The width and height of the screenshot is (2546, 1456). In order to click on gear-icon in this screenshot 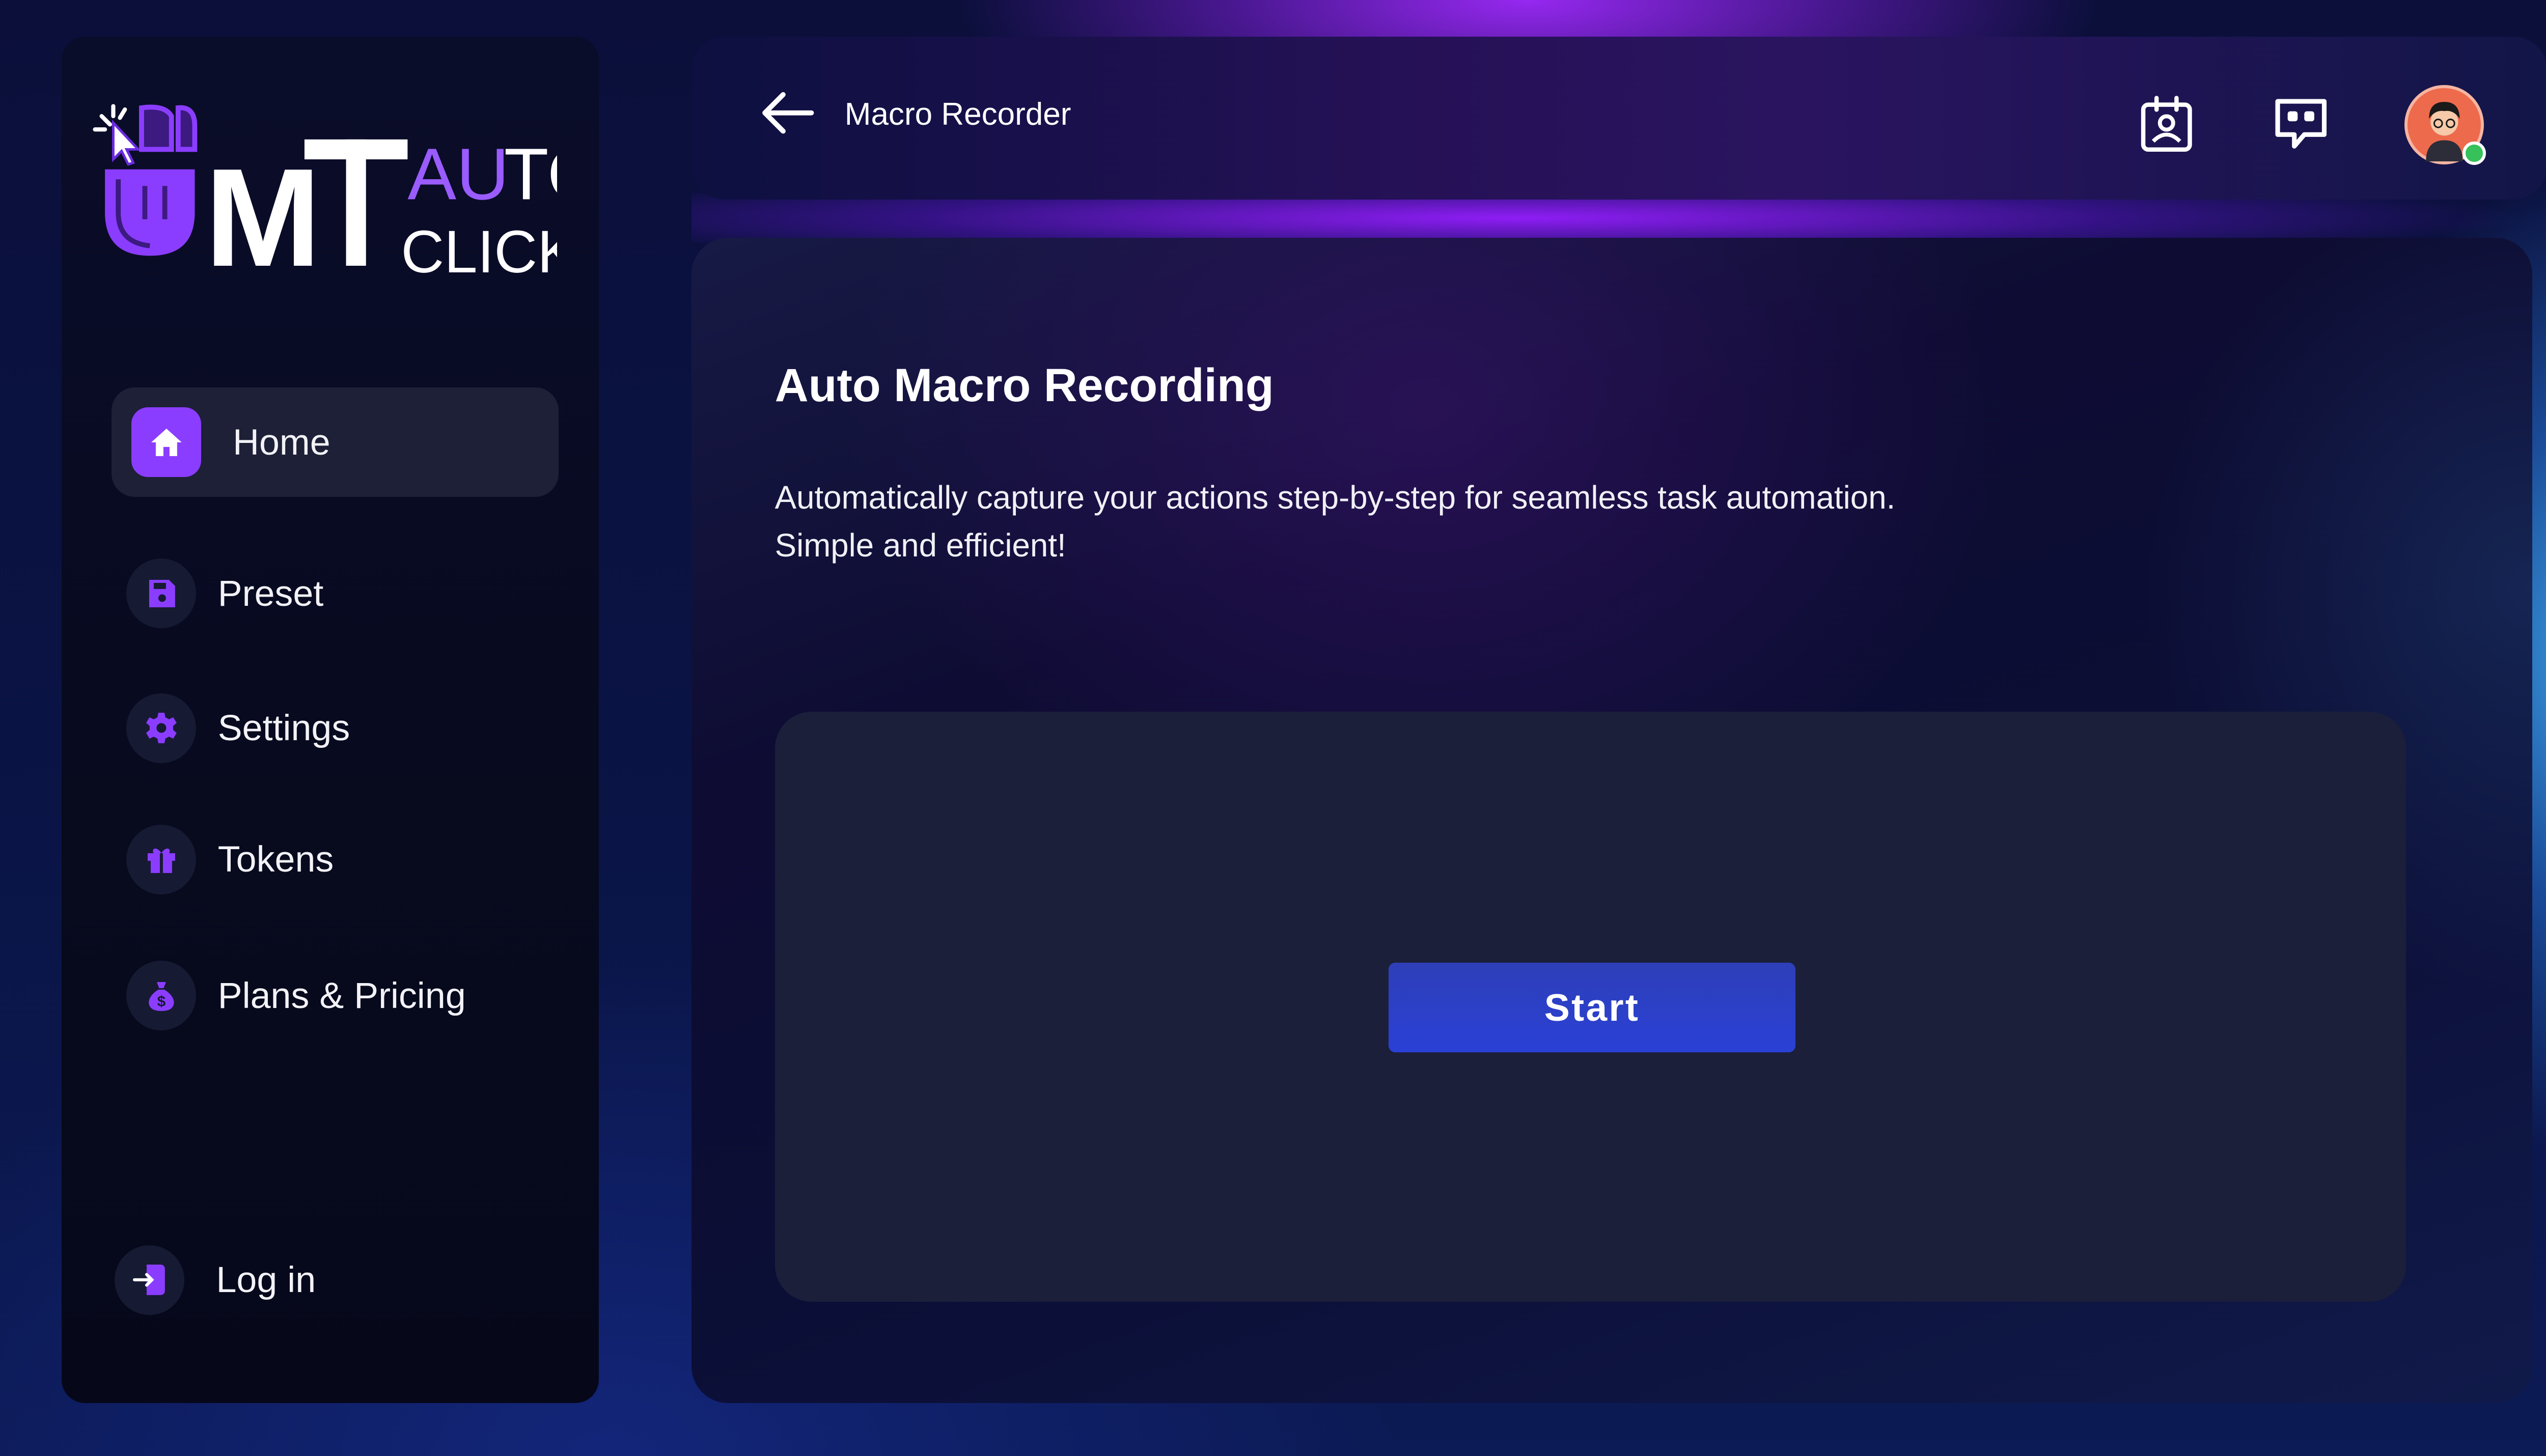, I will do `click(161, 728)`.